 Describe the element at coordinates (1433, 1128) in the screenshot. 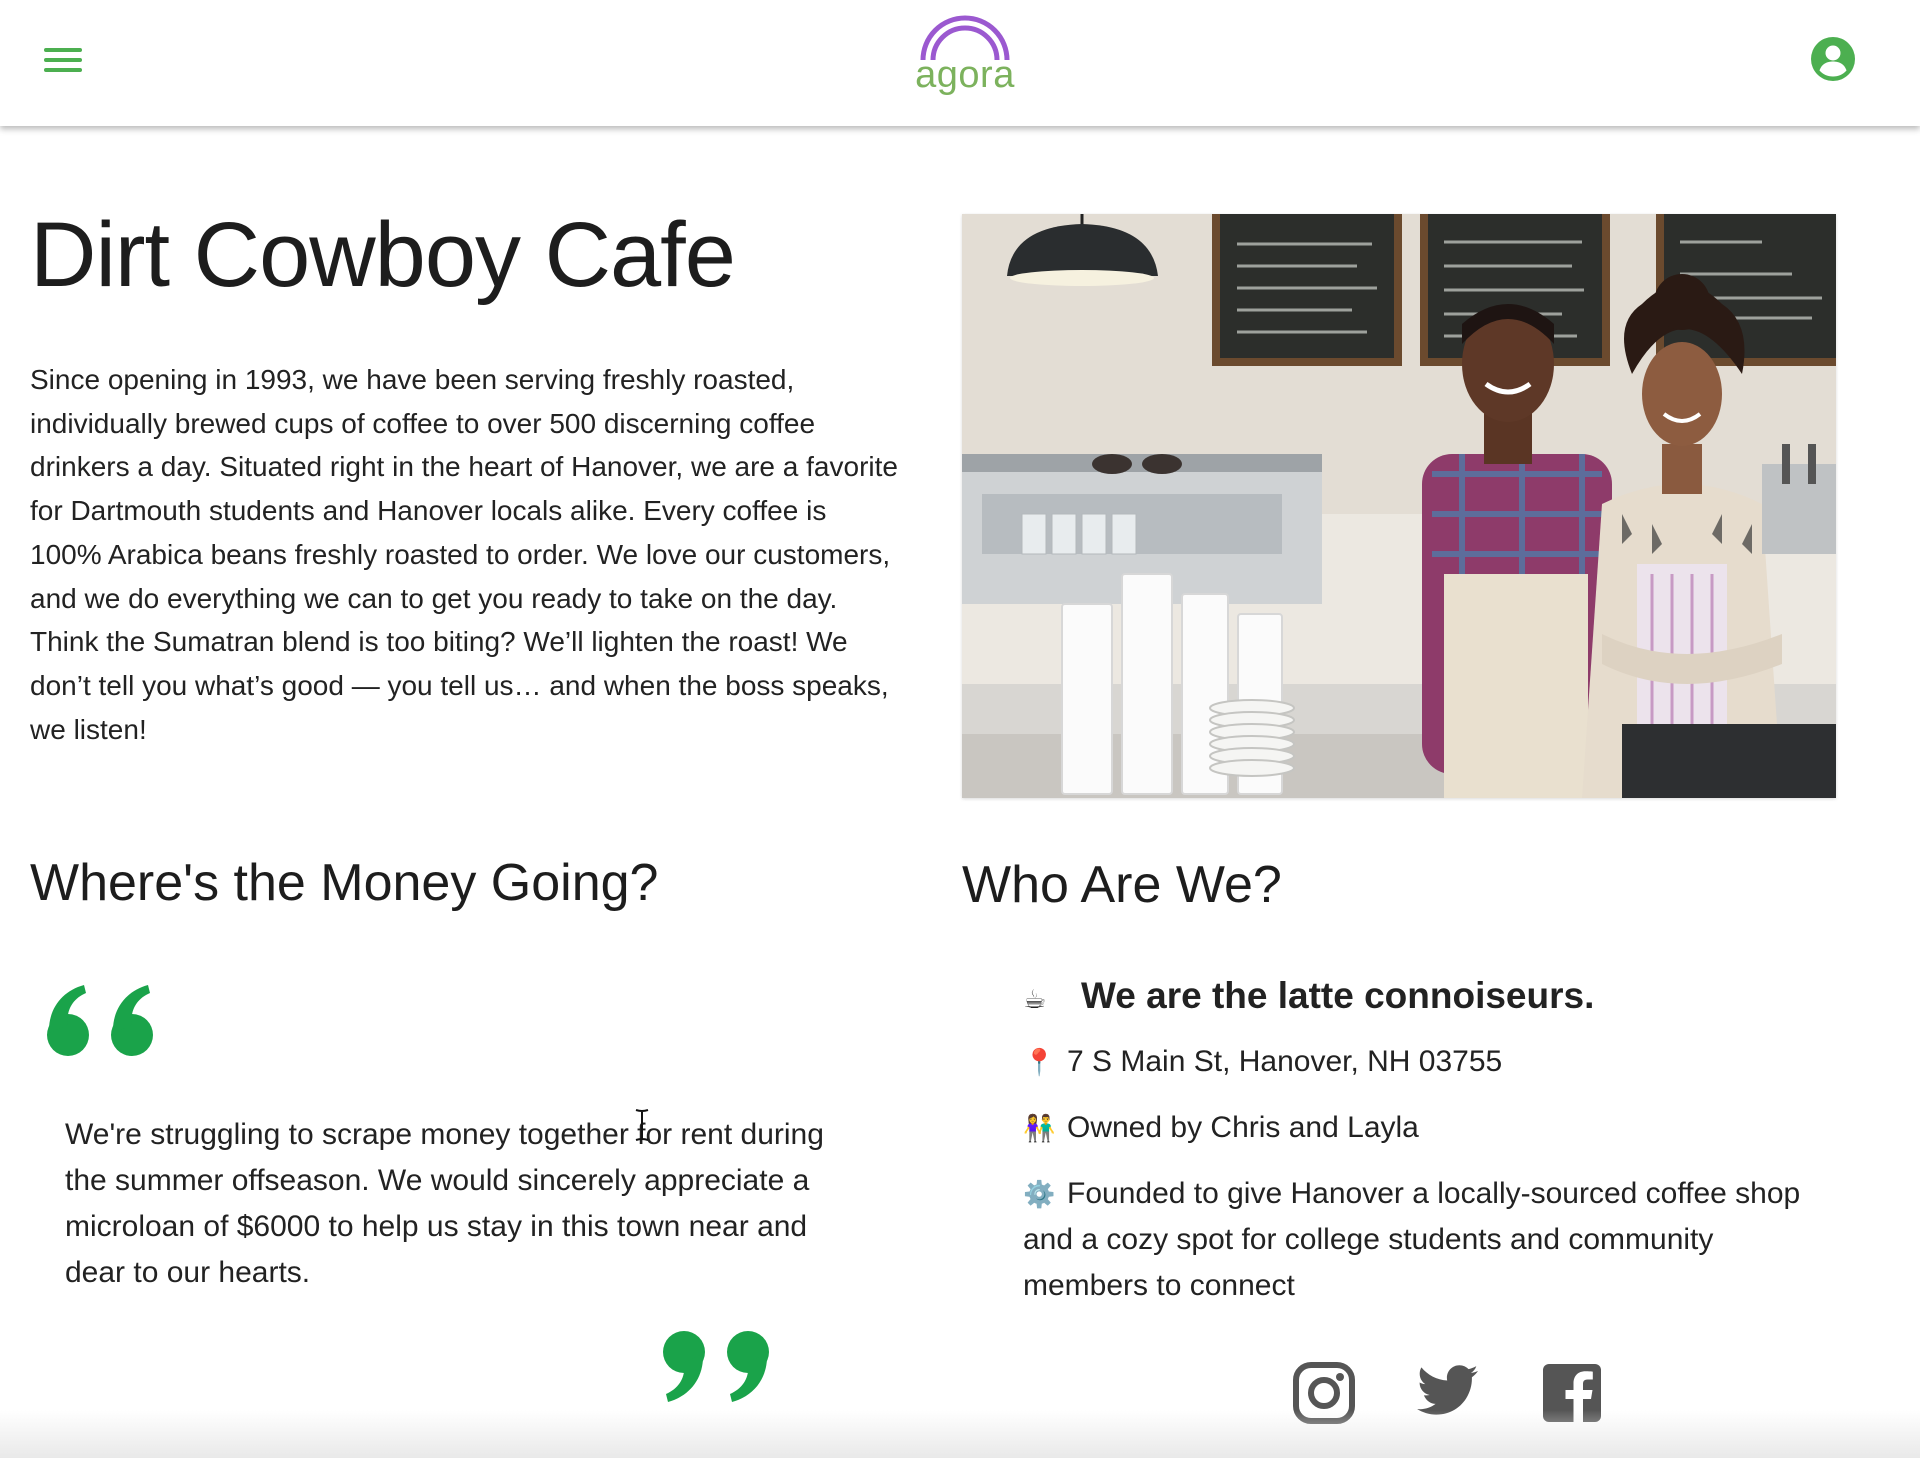

I see `owners-item: 👫 Owned by Chris and Layla` at that location.